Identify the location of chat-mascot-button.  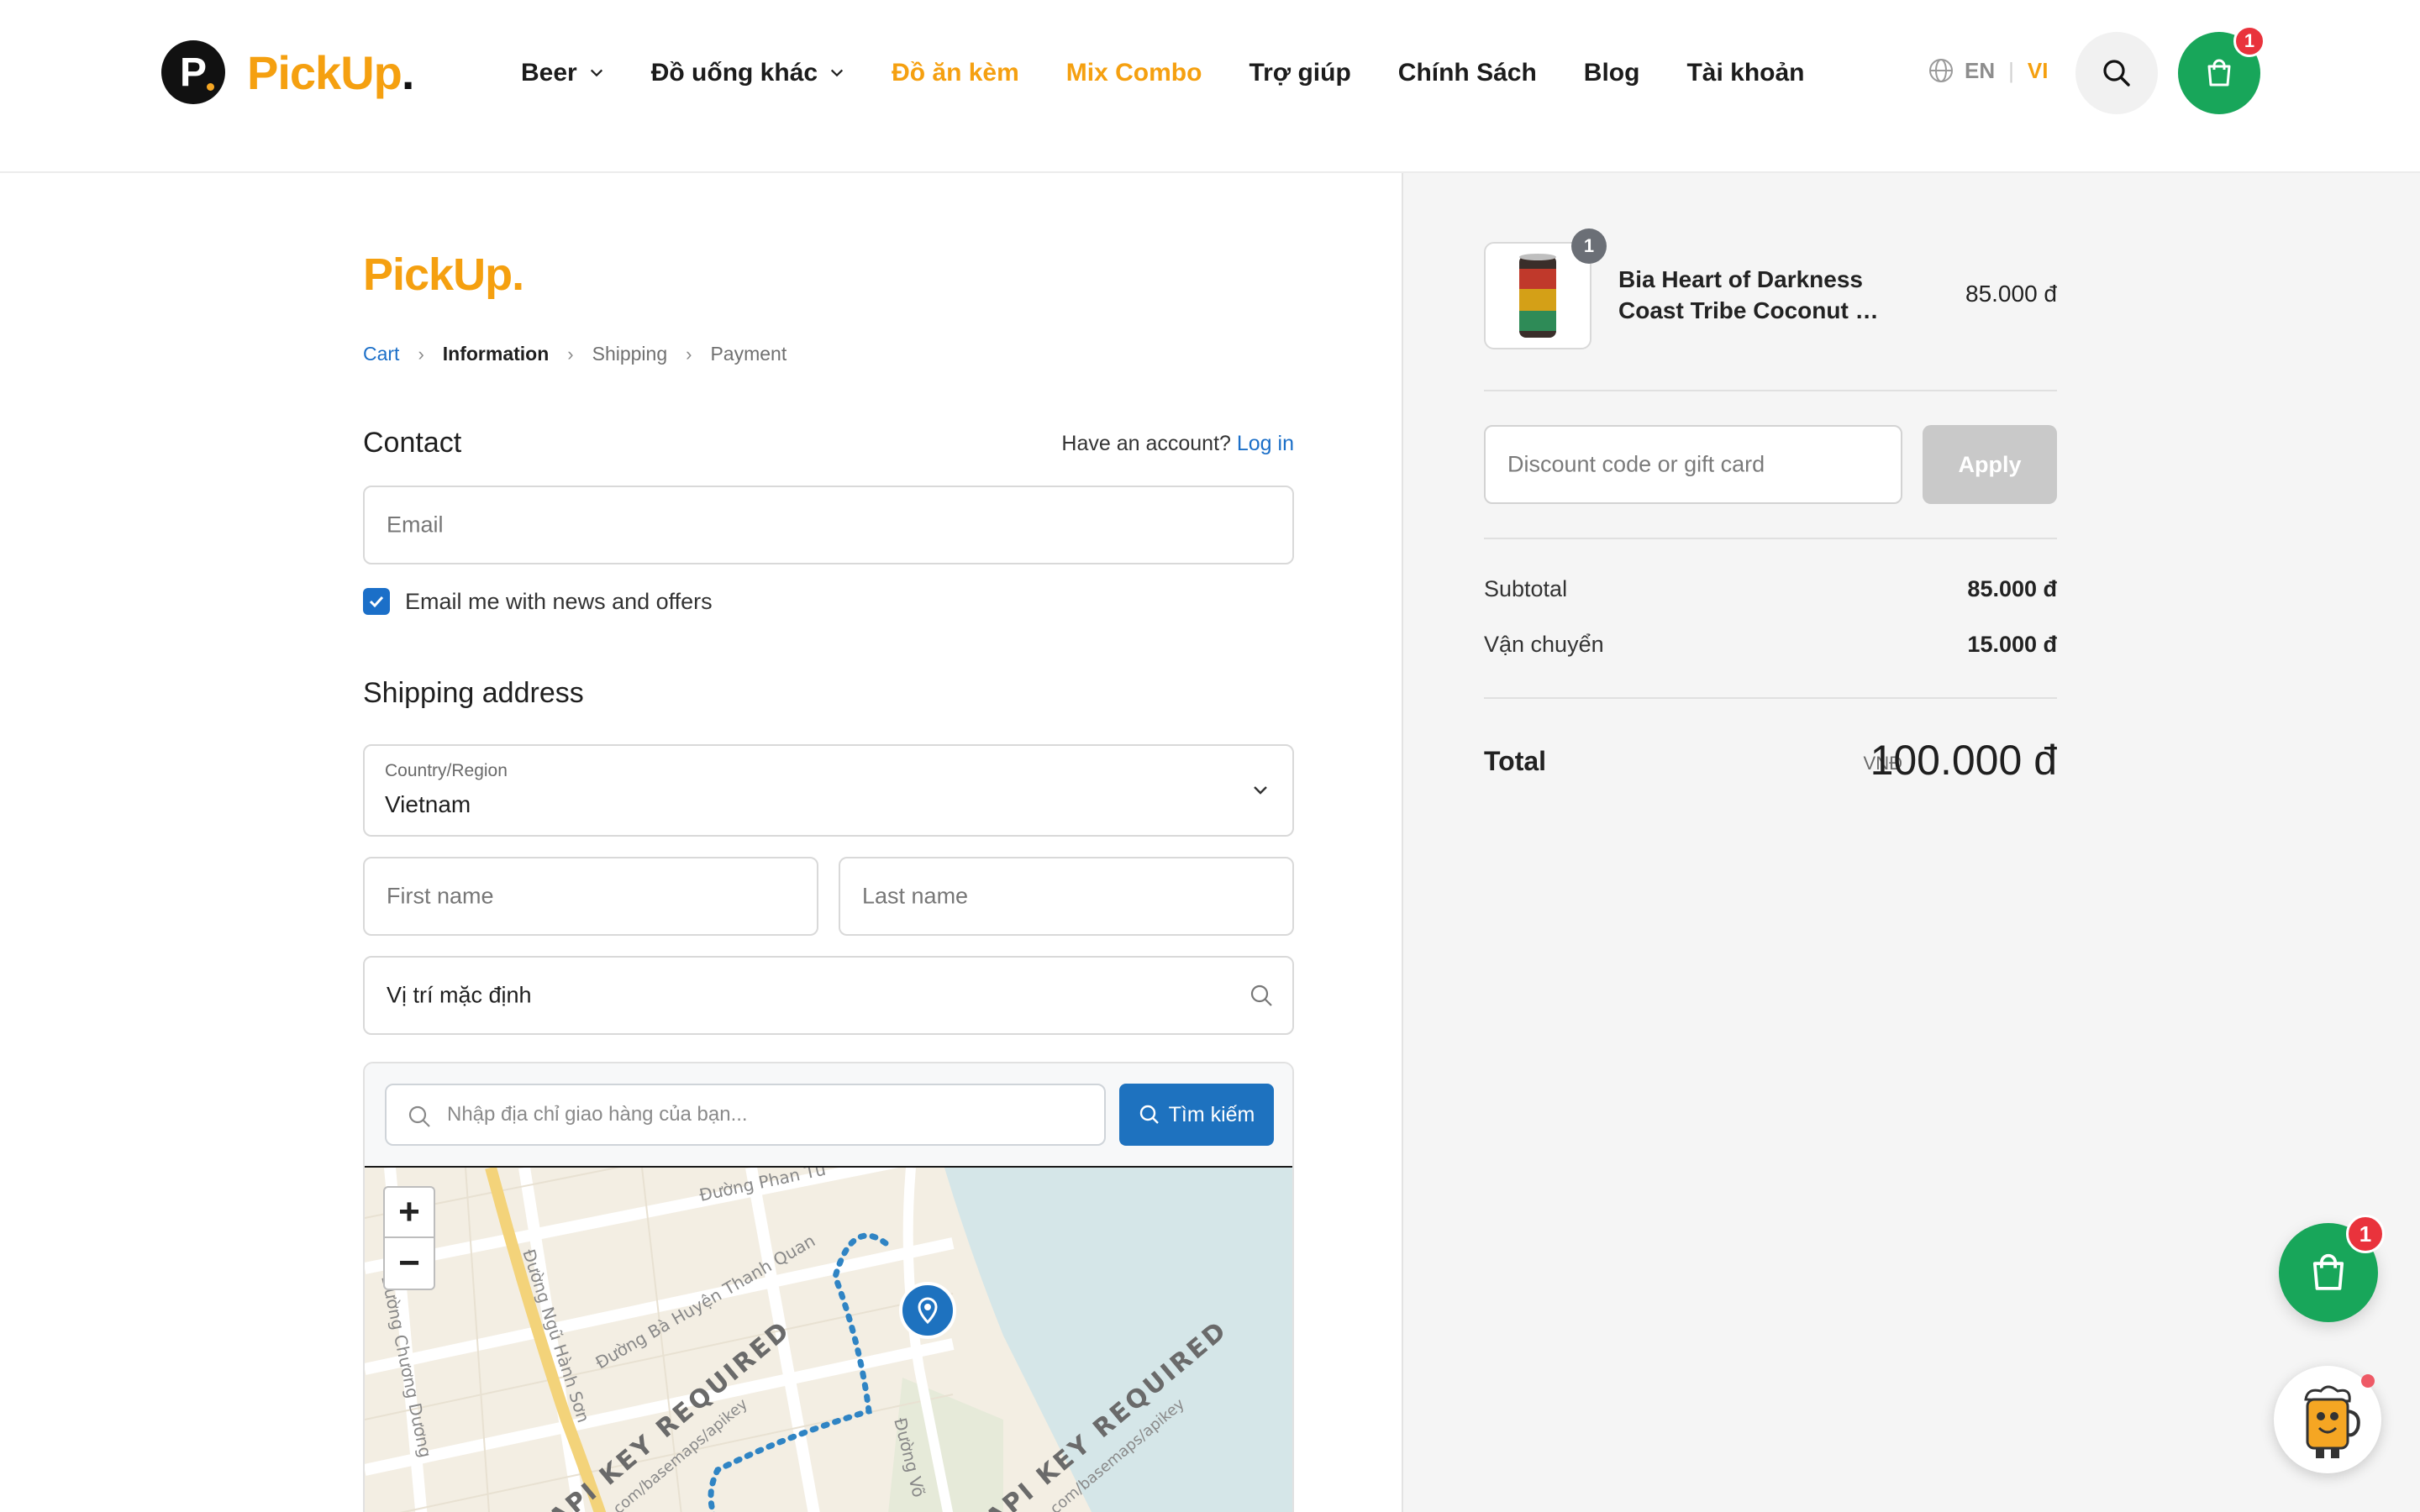
(2328, 1419).